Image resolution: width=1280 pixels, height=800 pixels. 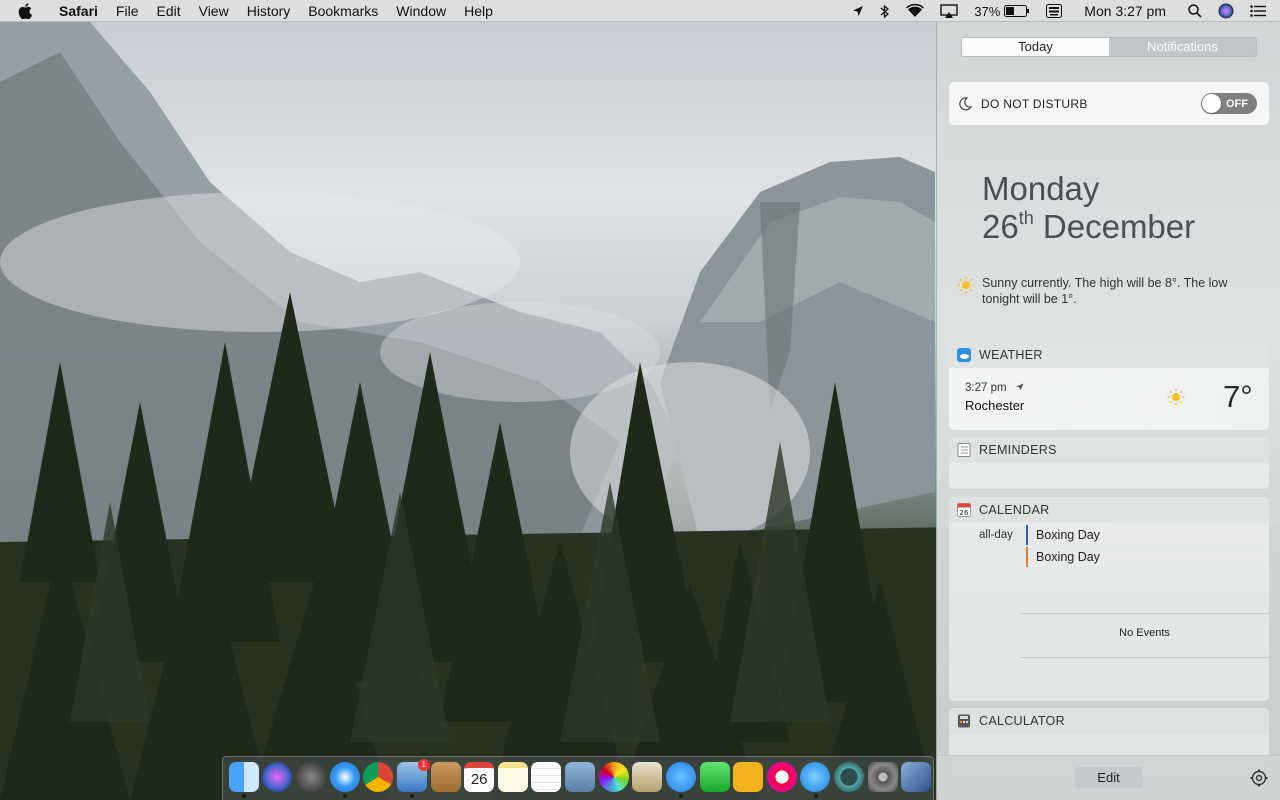 I want to click on dock-photo-booth, so click(x=648, y=778).